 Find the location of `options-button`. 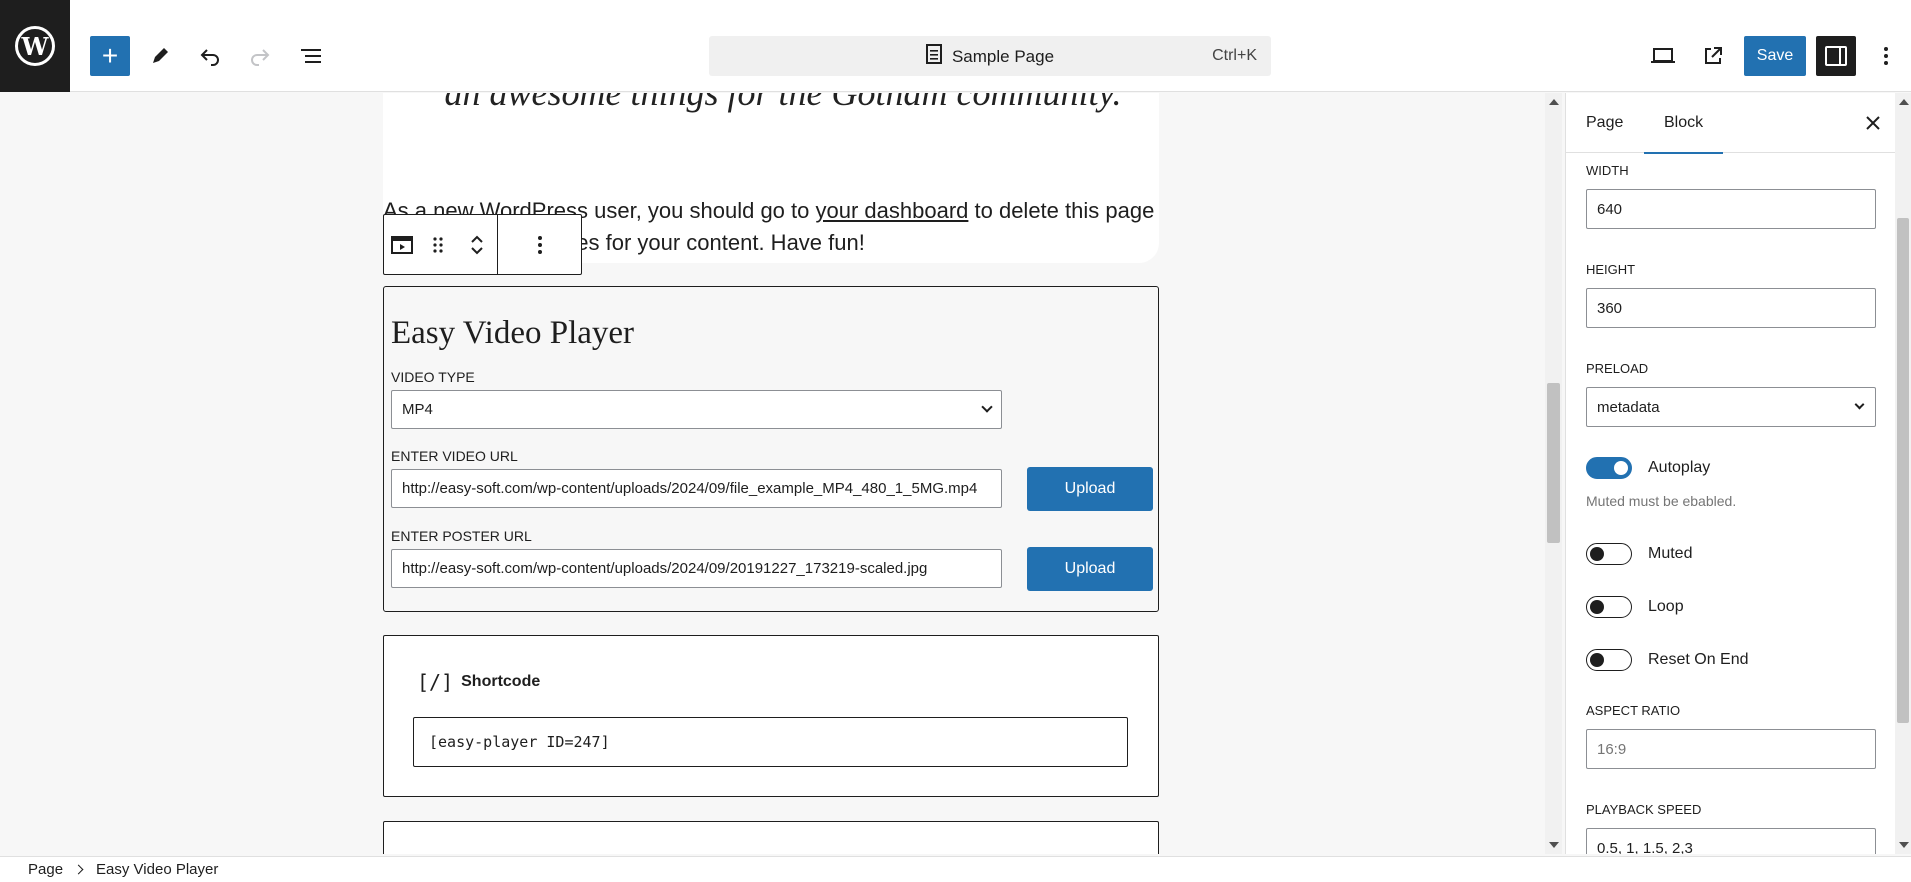

options-button is located at coordinates (1886, 56).